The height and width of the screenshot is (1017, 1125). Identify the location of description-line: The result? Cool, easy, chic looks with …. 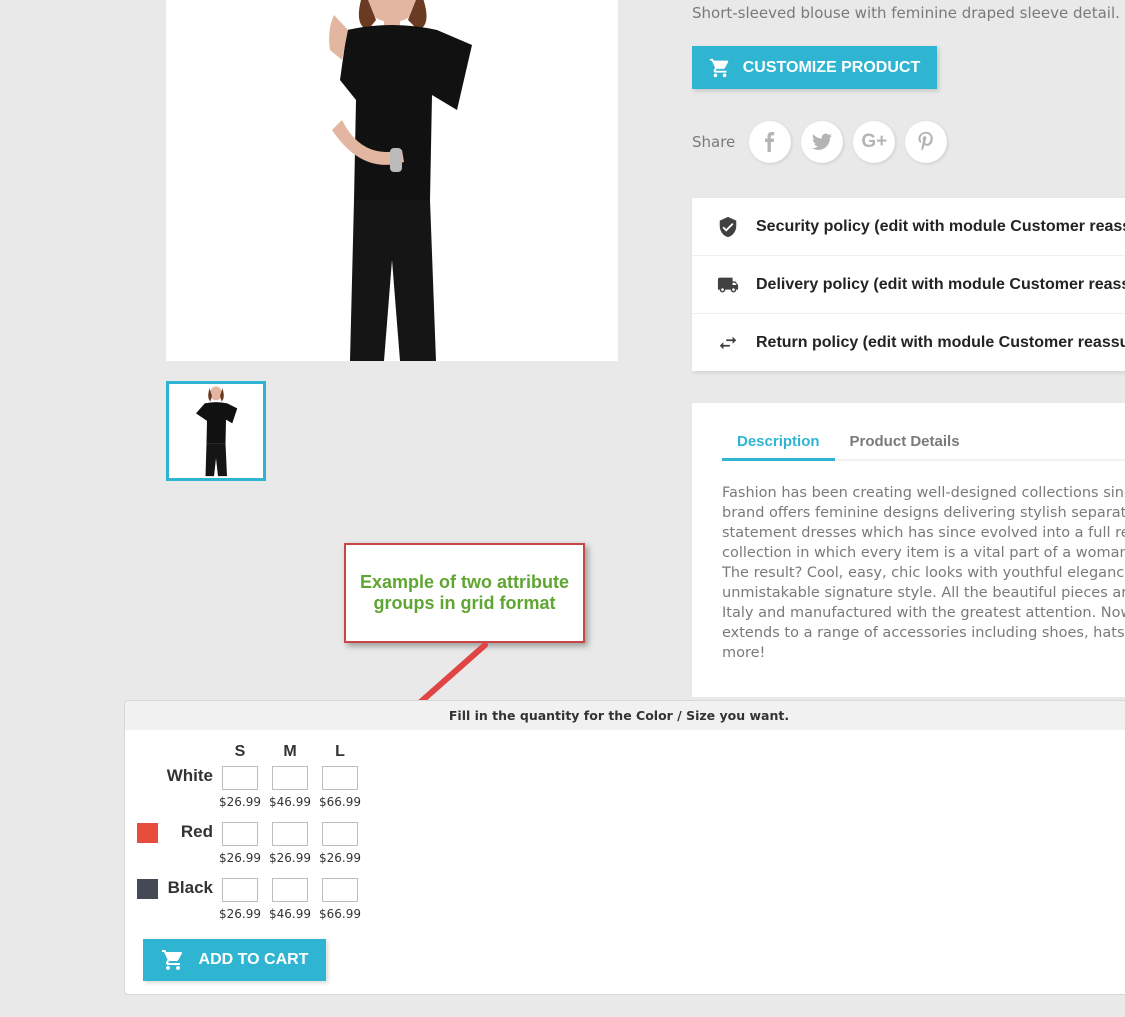
(923, 573).